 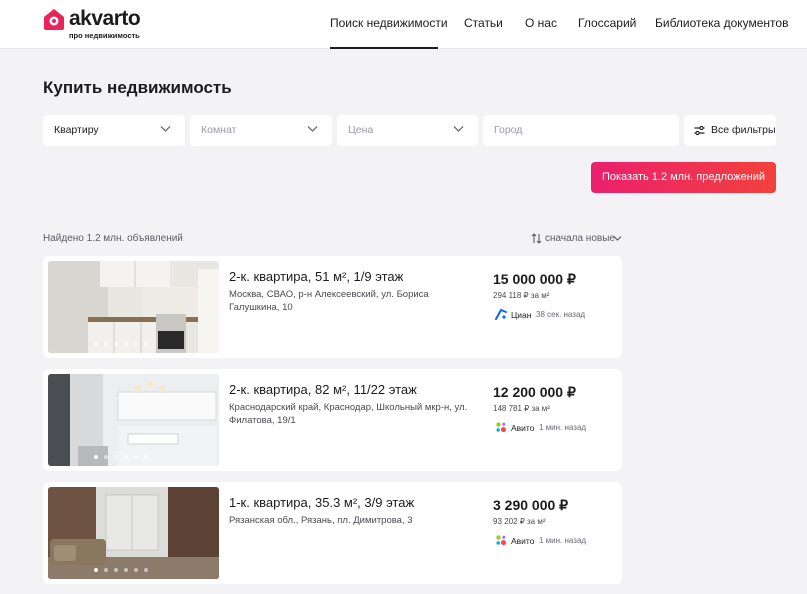 What do you see at coordinates (561, 314) in the screenshot?
I see `listing-time: 38 сек. назад` at bounding box center [561, 314].